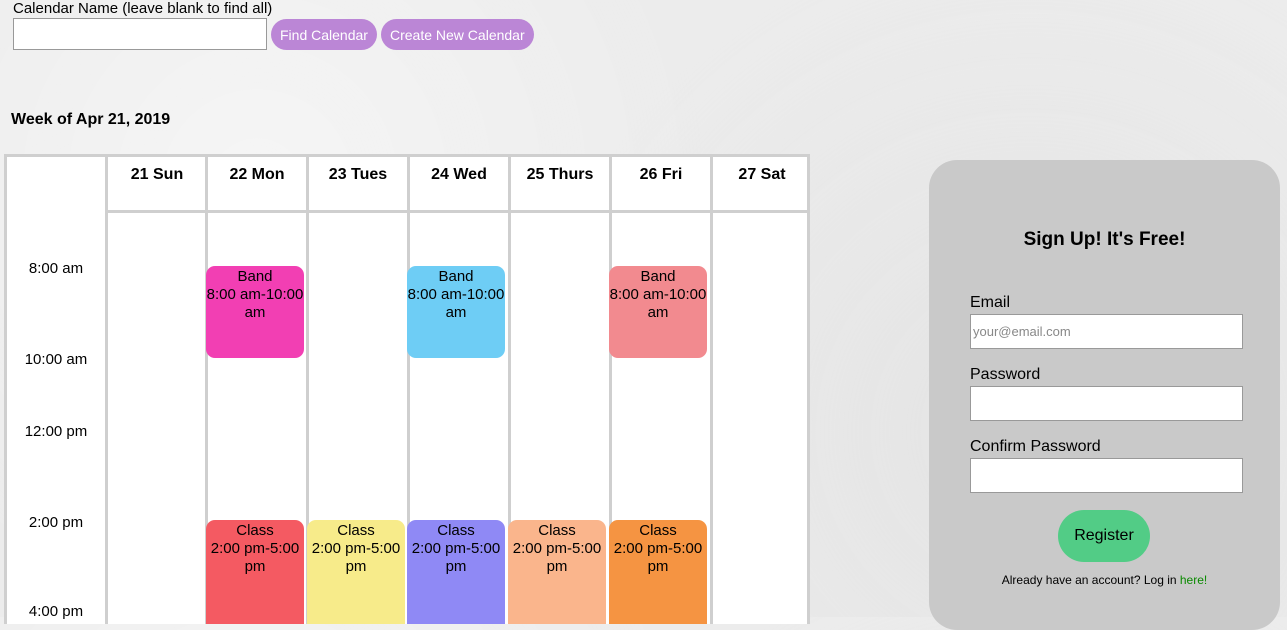 The width and height of the screenshot is (1287, 630). What do you see at coordinates (1104, 536) in the screenshot?
I see `register-button: Register` at bounding box center [1104, 536].